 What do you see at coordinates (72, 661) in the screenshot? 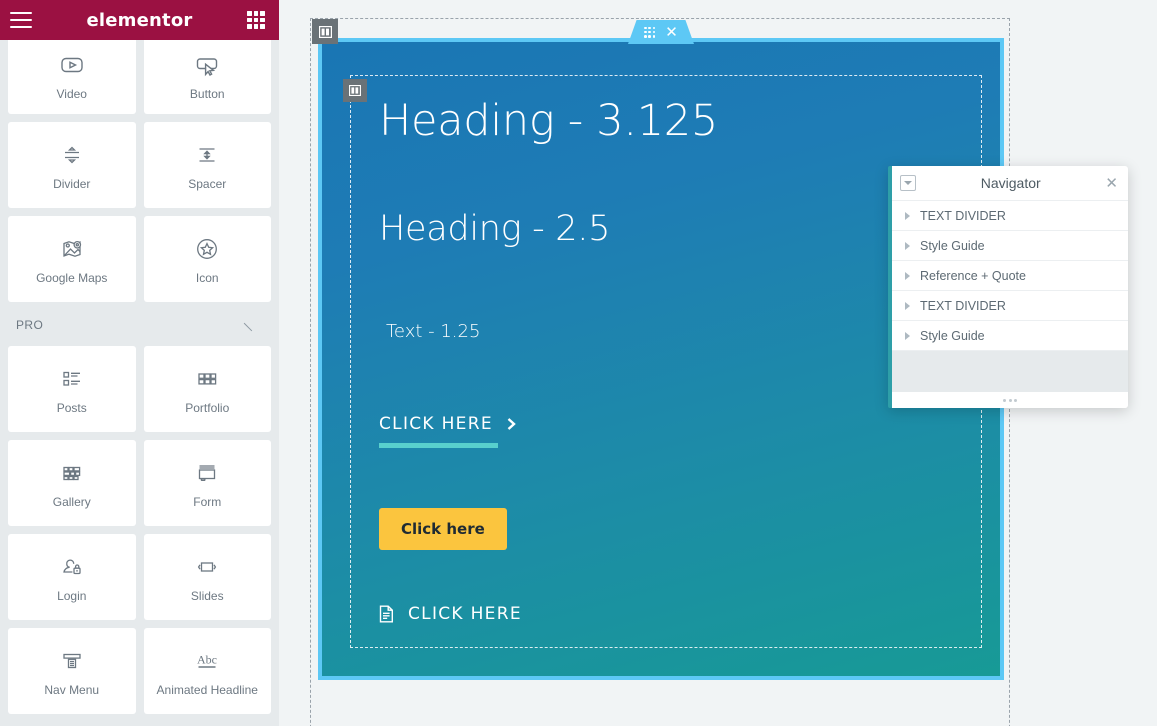
I see `nav-menu-icon` at bounding box center [72, 661].